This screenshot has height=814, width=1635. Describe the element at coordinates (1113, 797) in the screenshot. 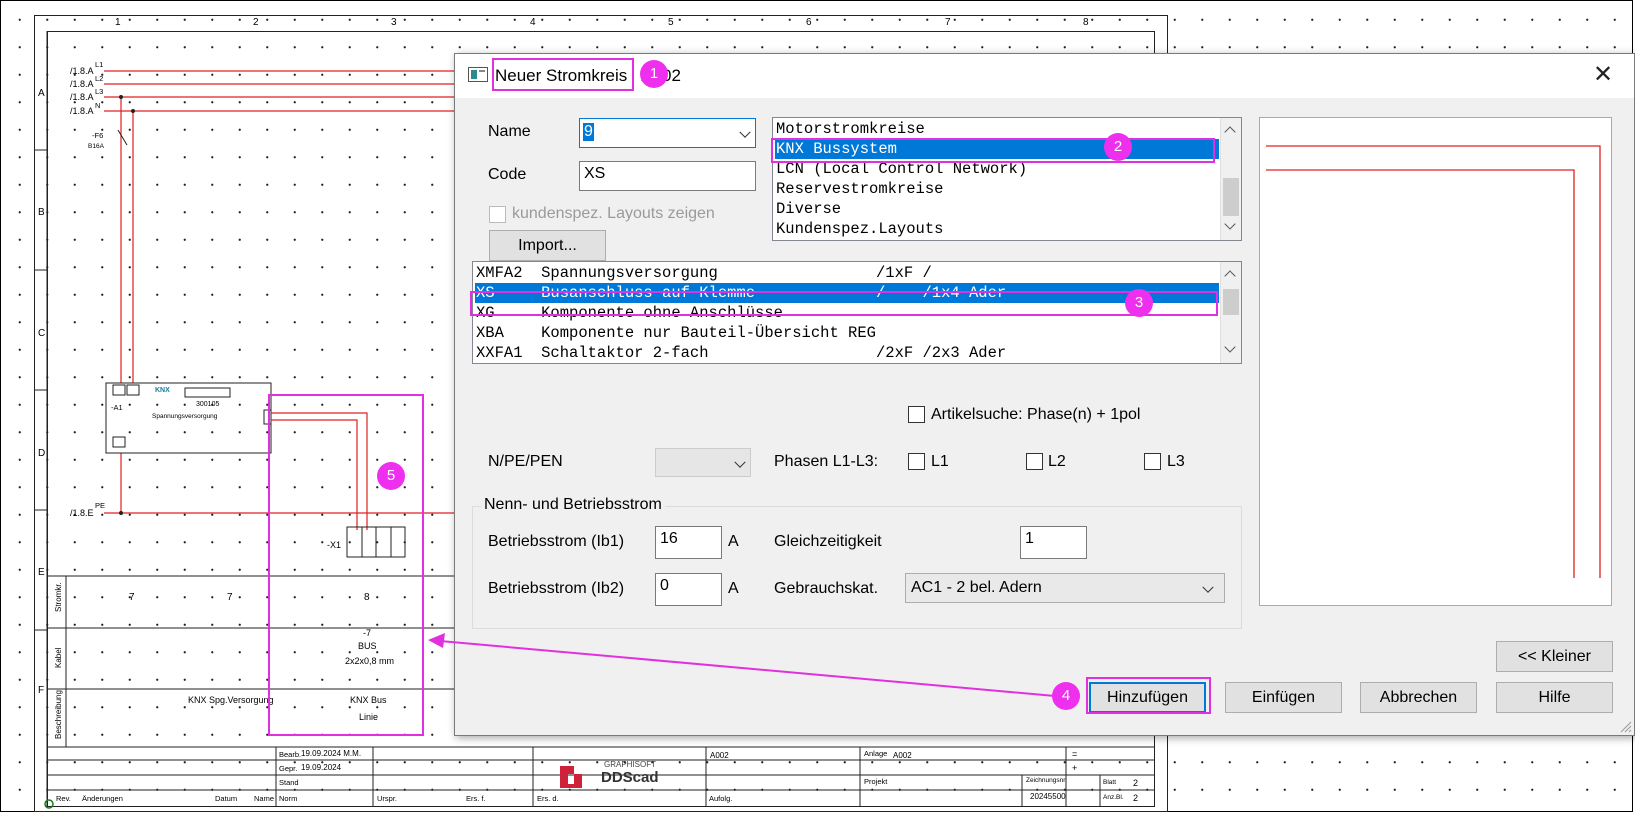

I see `titleblock-label: Anz.Bl.` at that location.